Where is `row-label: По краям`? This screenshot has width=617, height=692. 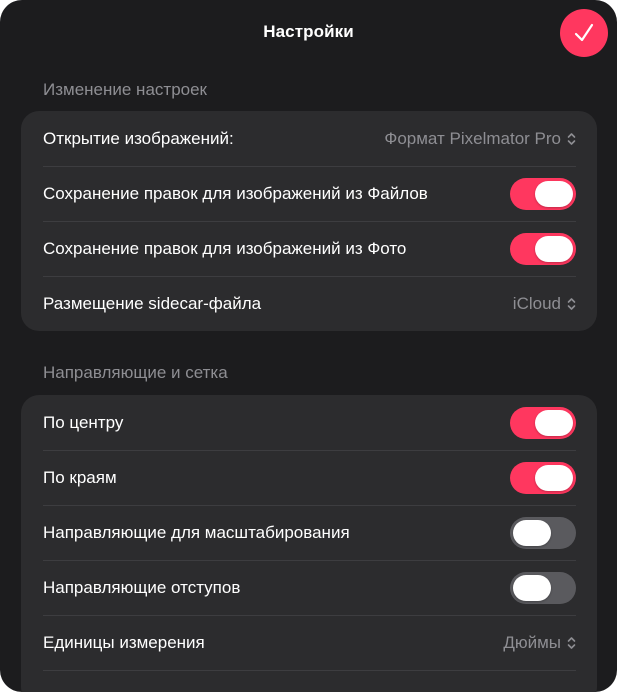 row-label: По краям is located at coordinates (80, 477).